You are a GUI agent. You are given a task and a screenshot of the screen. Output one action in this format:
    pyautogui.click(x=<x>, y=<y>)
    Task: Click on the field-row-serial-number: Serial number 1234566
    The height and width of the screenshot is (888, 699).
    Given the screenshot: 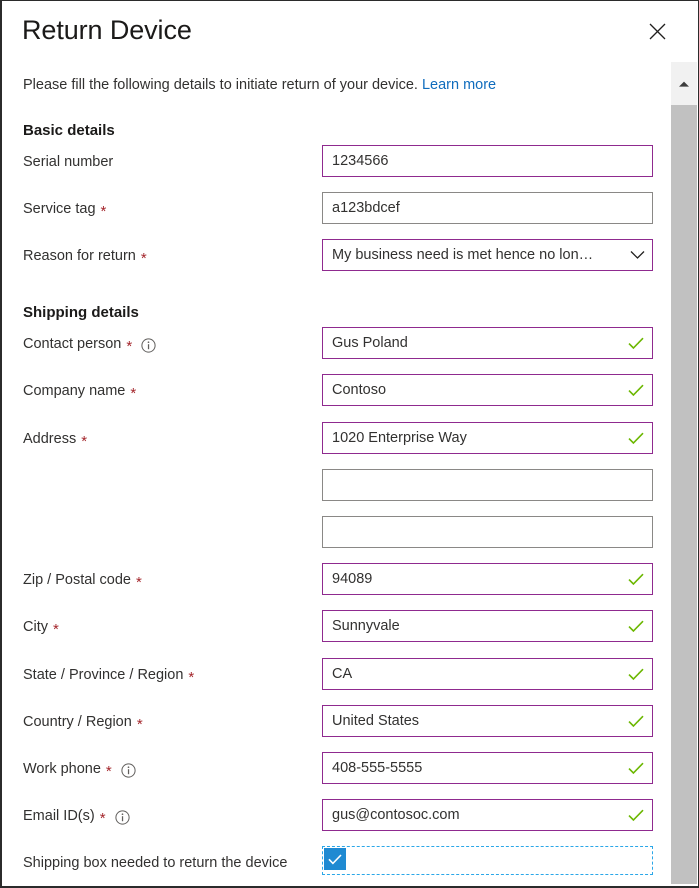 What is the action you would take?
    pyautogui.click(x=332, y=162)
    